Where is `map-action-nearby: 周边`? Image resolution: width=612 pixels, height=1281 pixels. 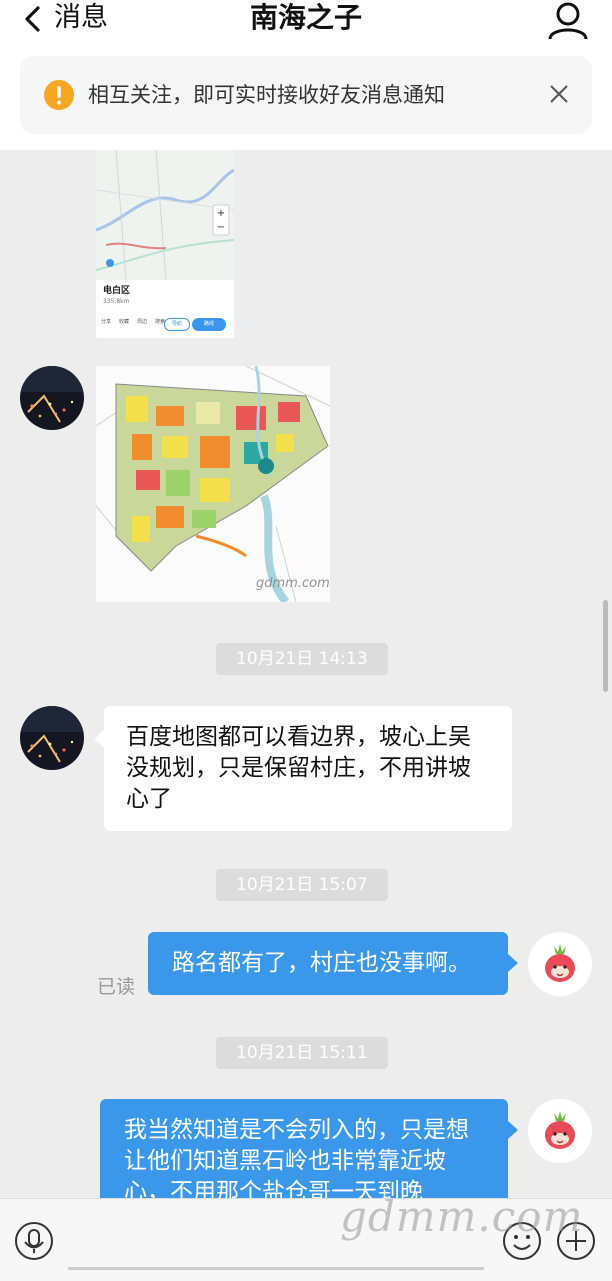
map-action-nearby: 周边 is located at coordinates (142, 321).